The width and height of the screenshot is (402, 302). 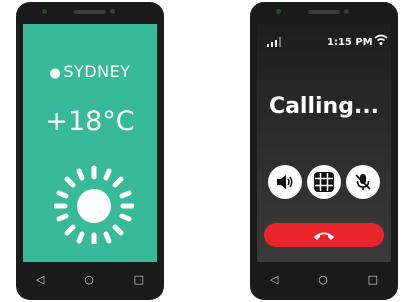 I want to click on hang-up-icon, so click(x=324, y=236).